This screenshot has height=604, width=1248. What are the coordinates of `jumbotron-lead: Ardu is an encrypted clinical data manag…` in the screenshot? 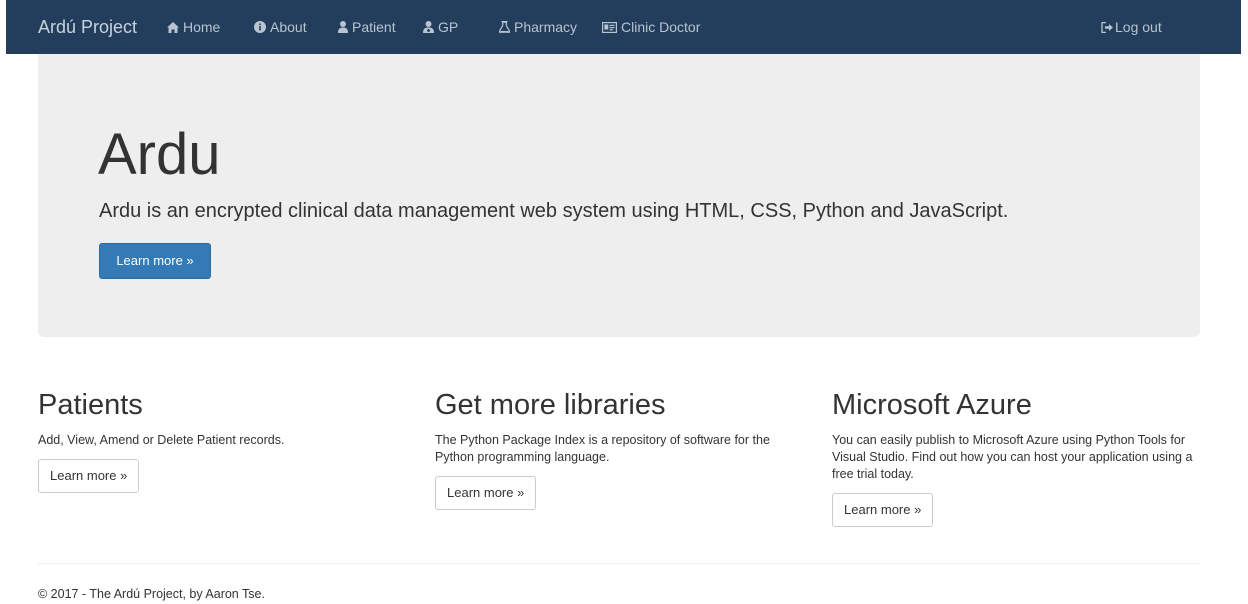 It's located at (554, 211).